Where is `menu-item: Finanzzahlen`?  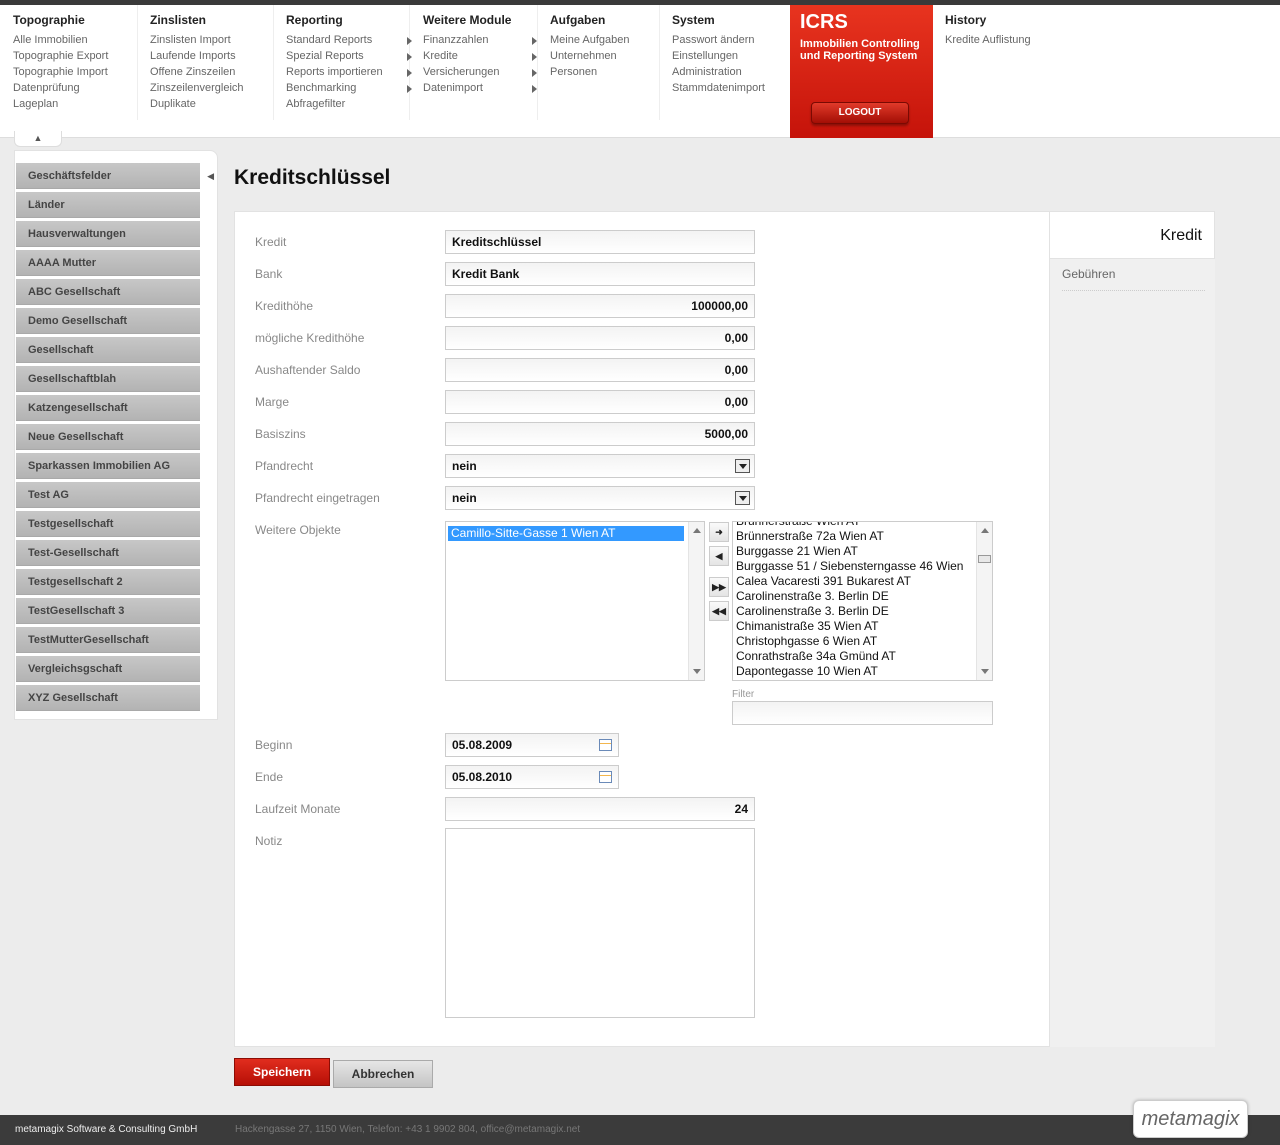 menu-item: Finanzzahlen is located at coordinates (480, 40).